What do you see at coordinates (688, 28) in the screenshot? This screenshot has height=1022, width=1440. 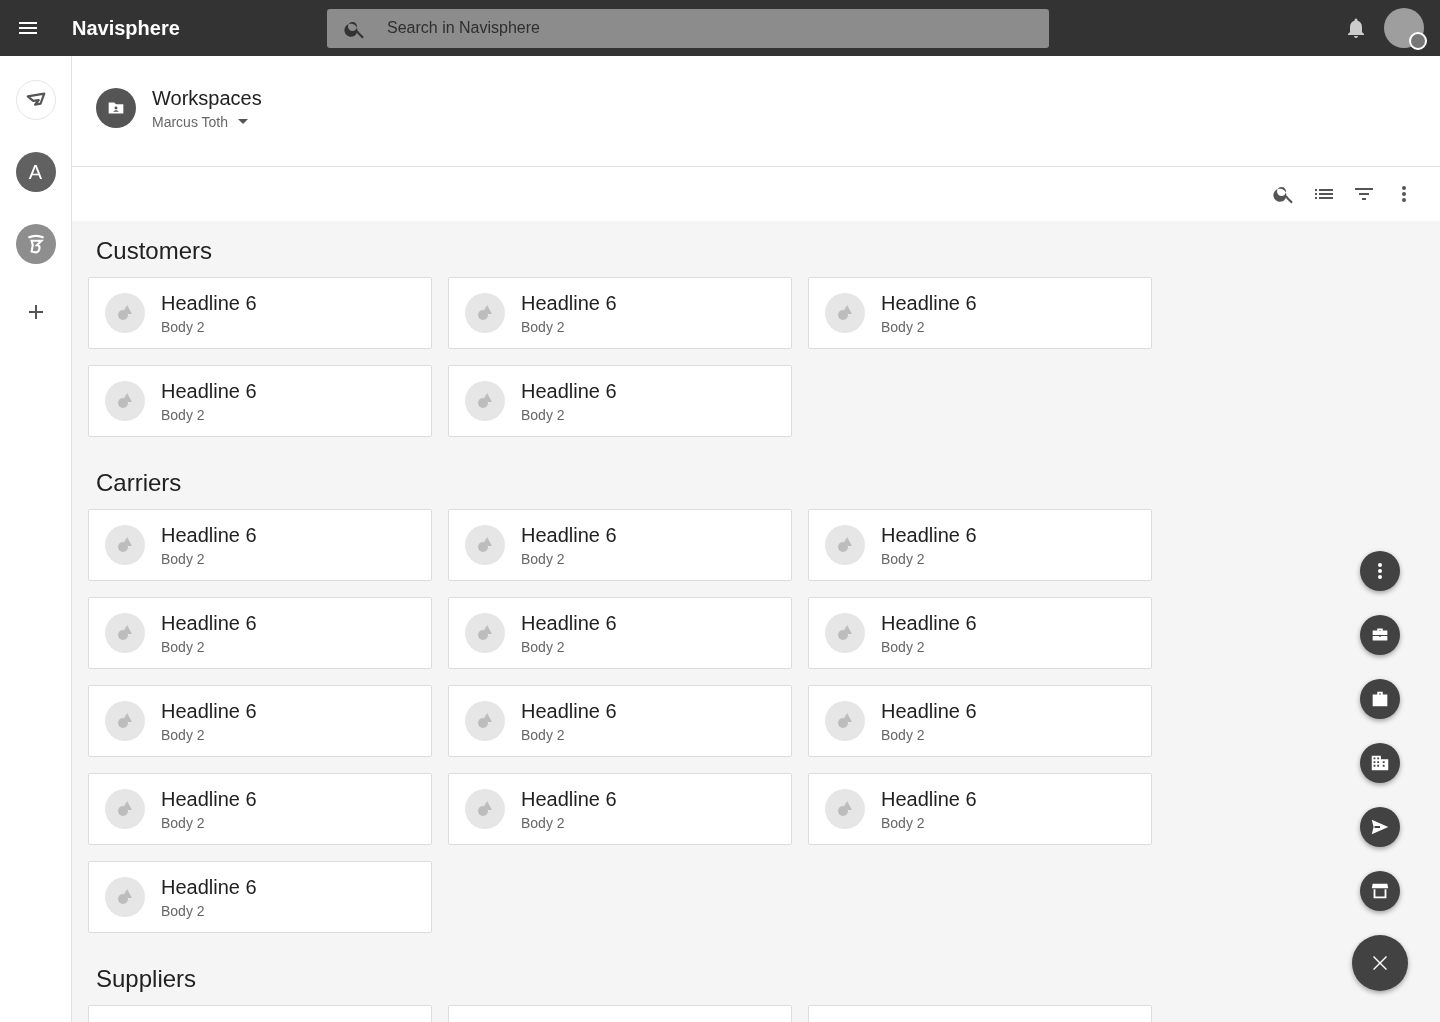 I see `search-field: Search in Navisphere` at bounding box center [688, 28].